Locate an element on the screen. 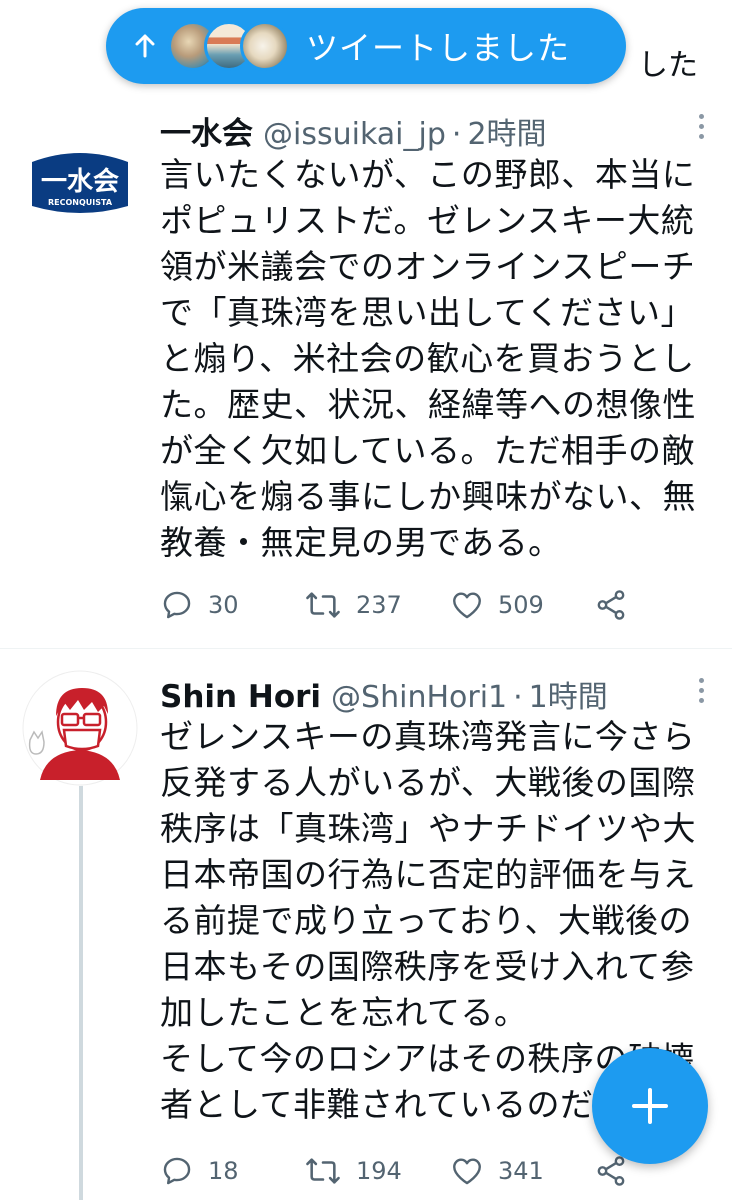 Image resolution: width=732 pixels, height=1200 pixels. avatar-shin-hori is located at coordinates (80, 728).